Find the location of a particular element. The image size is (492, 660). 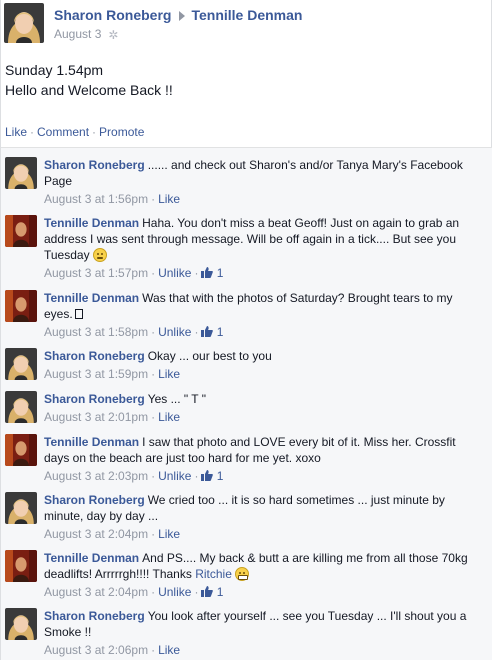

post-date: August 3 is located at coordinates (77, 34).